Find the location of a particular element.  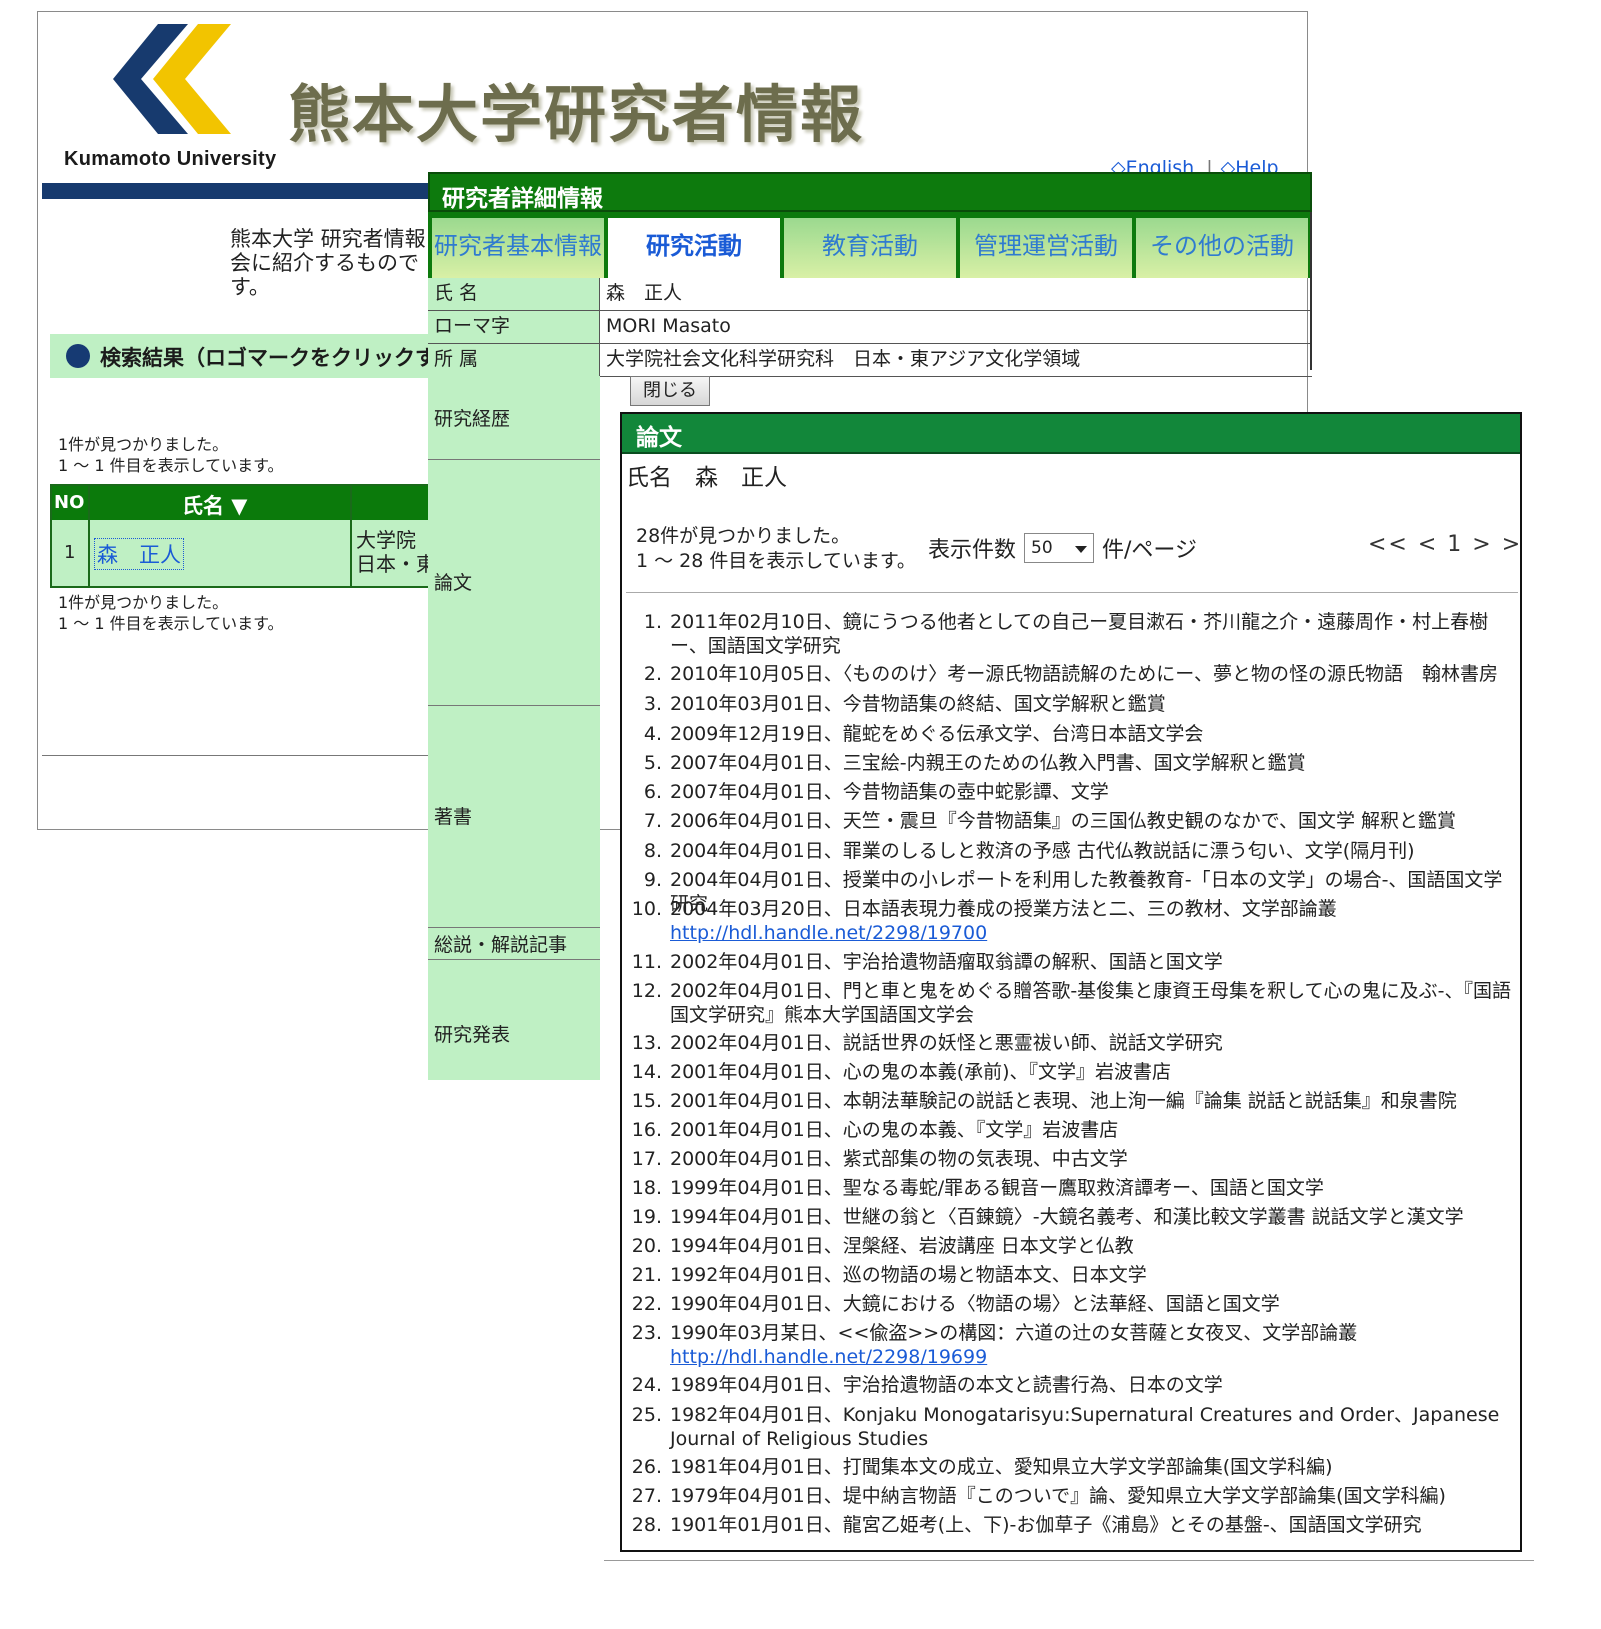

field-label: 所 属 is located at coordinates (514, 360).